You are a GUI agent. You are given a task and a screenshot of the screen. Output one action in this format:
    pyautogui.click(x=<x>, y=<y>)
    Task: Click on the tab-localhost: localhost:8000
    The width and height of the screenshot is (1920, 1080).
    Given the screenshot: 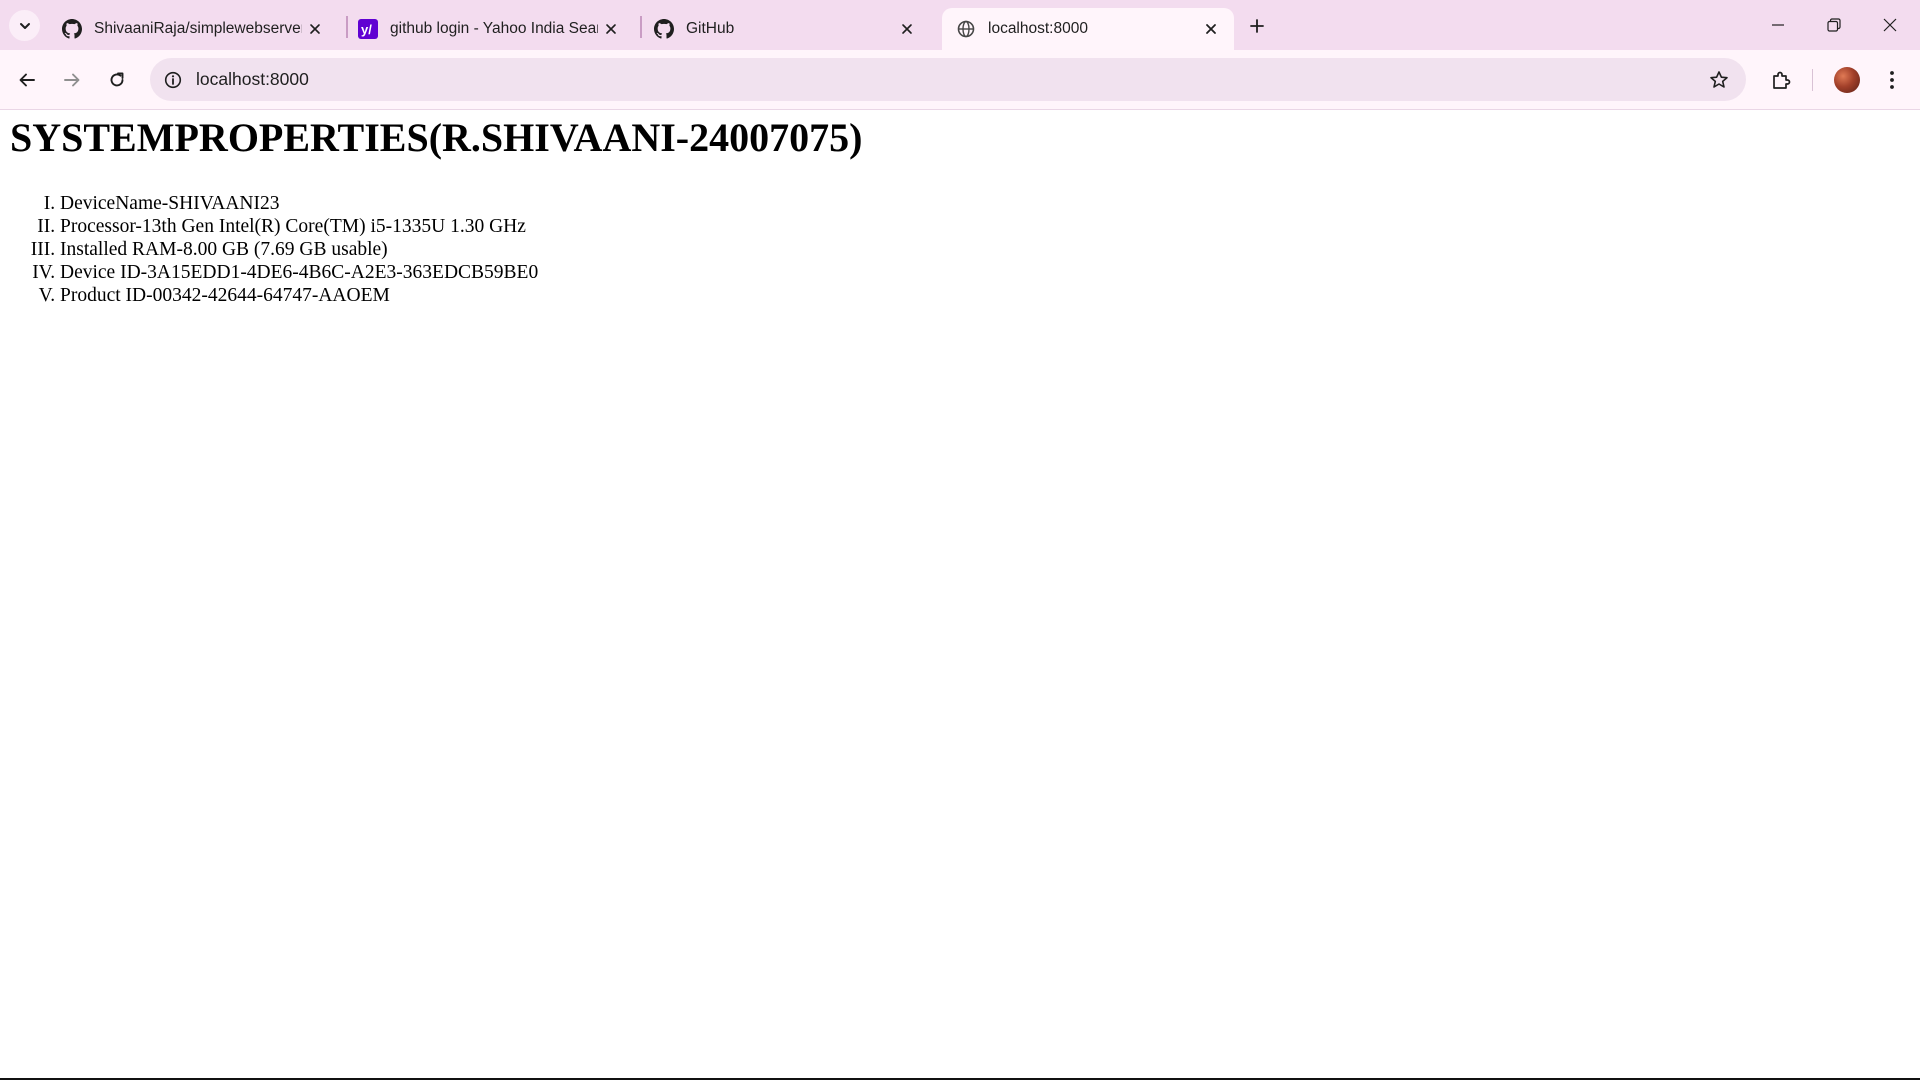 What is the action you would take?
    pyautogui.click(x=1088, y=29)
    